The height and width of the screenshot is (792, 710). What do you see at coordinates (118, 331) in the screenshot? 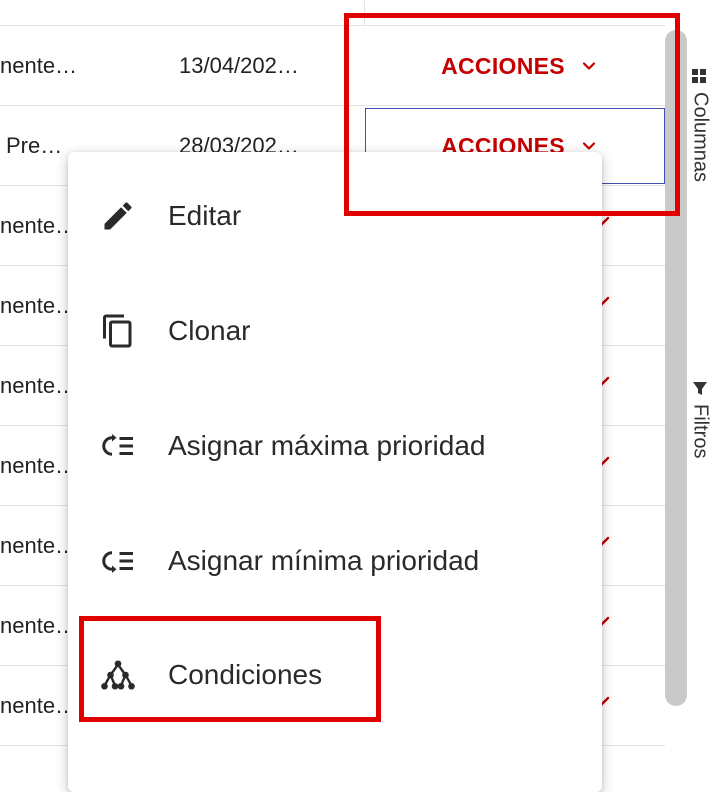
I see `copy-icon` at bounding box center [118, 331].